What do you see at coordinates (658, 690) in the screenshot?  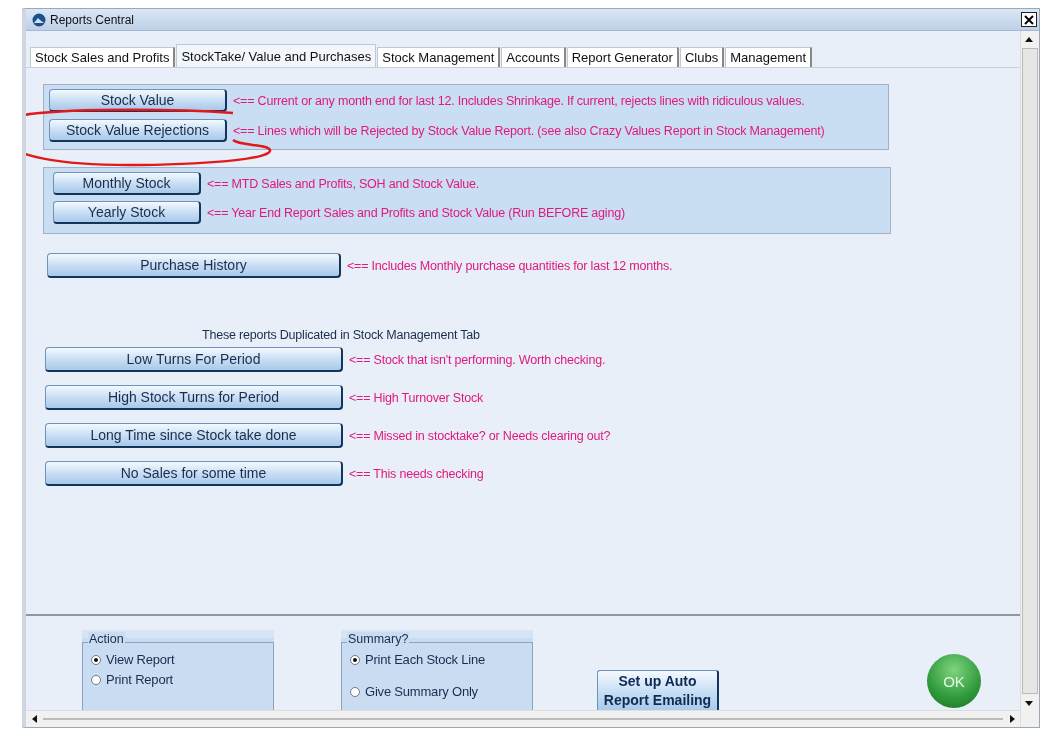 I see `email-setup-button: Set up Auto Report Emailing` at bounding box center [658, 690].